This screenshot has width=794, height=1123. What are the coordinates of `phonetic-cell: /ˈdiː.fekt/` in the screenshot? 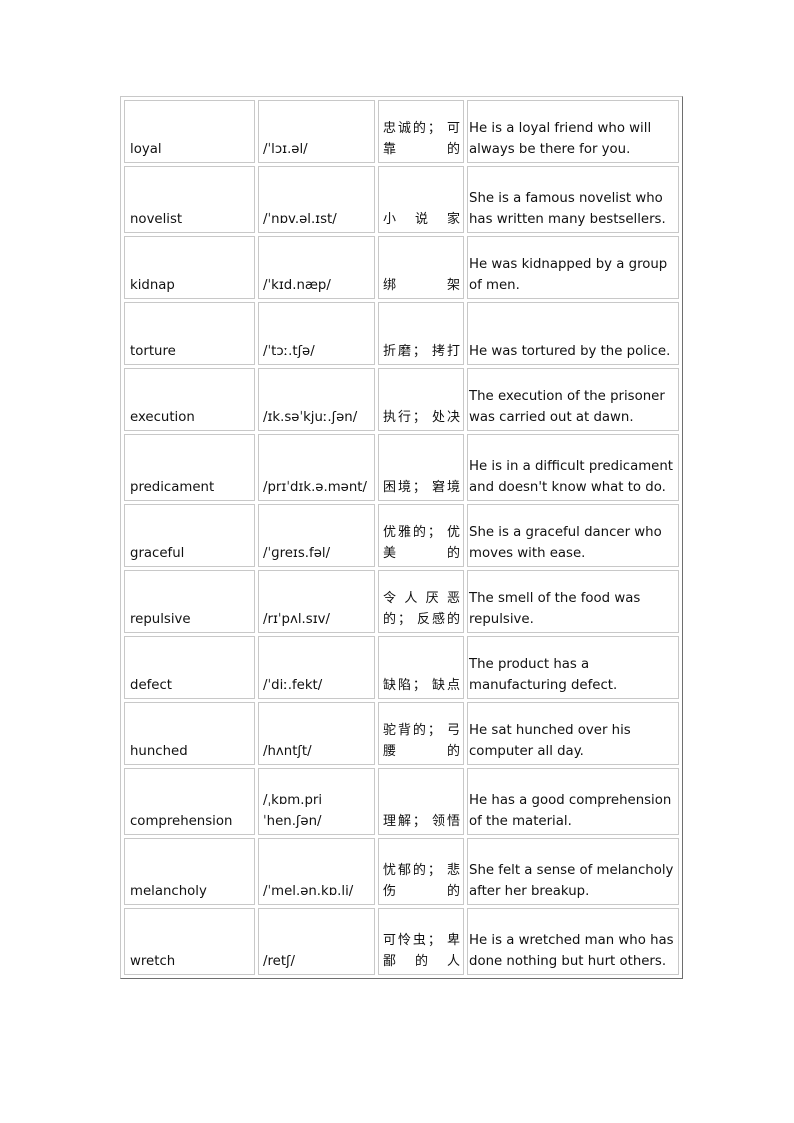 It's located at (316, 667).